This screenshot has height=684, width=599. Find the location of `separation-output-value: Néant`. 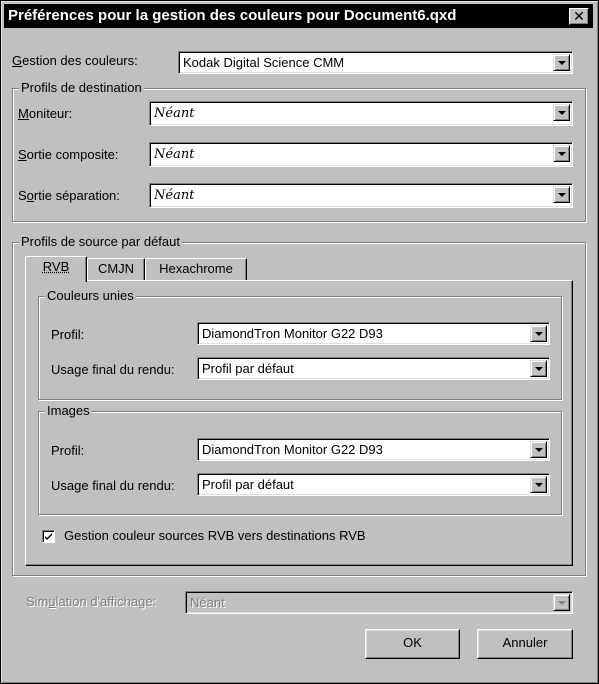

separation-output-value: Néant is located at coordinates (174, 195).